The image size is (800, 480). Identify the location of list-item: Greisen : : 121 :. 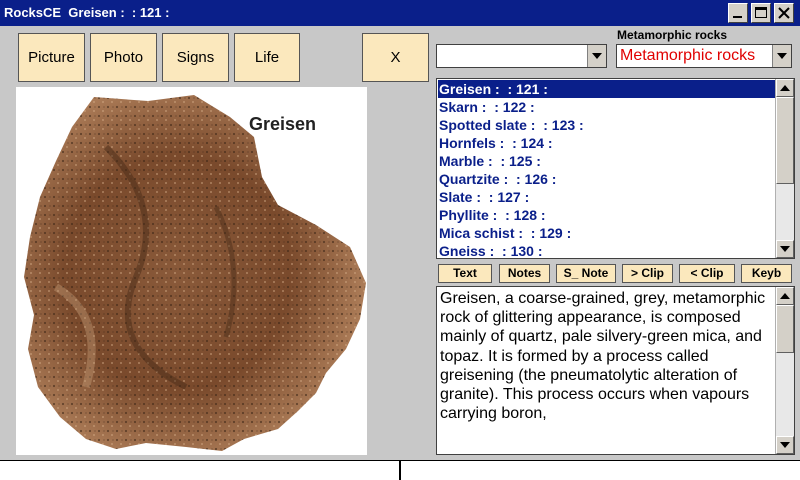
(606, 89).